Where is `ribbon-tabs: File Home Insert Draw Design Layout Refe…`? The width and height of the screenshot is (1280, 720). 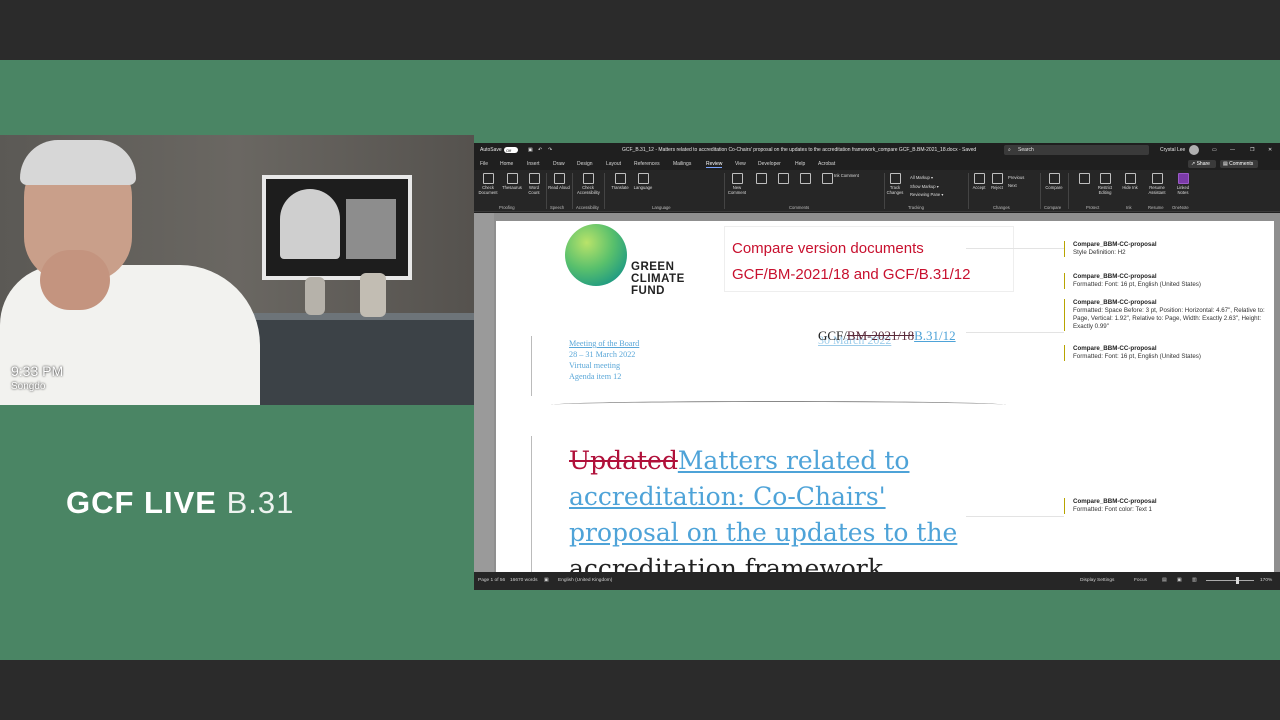 ribbon-tabs: File Home Insert Draw Design Layout Refe… is located at coordinates (877, 164).